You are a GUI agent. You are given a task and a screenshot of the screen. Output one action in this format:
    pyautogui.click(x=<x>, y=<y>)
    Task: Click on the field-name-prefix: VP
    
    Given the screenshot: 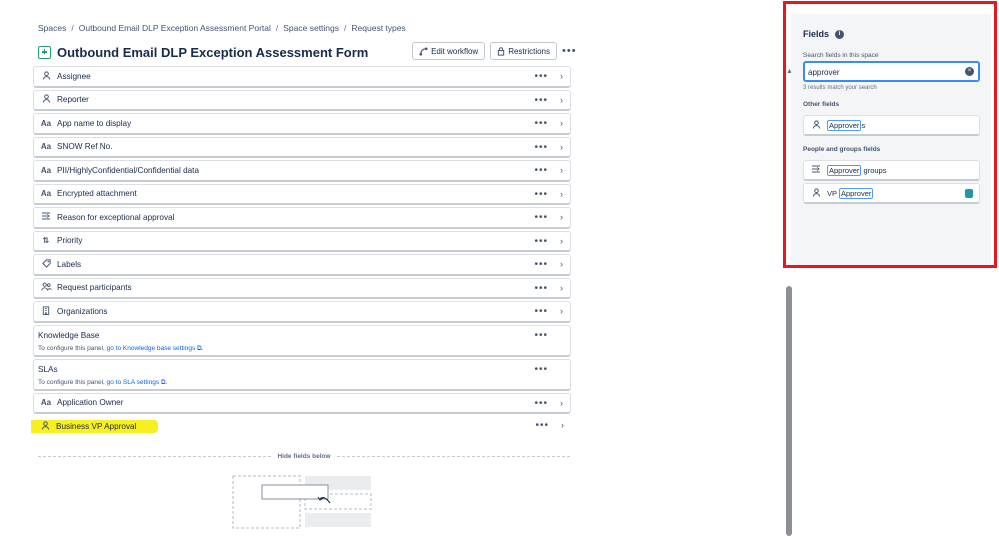 What is the action you would take?
    pyautogui.click(x=833, y=193)
    